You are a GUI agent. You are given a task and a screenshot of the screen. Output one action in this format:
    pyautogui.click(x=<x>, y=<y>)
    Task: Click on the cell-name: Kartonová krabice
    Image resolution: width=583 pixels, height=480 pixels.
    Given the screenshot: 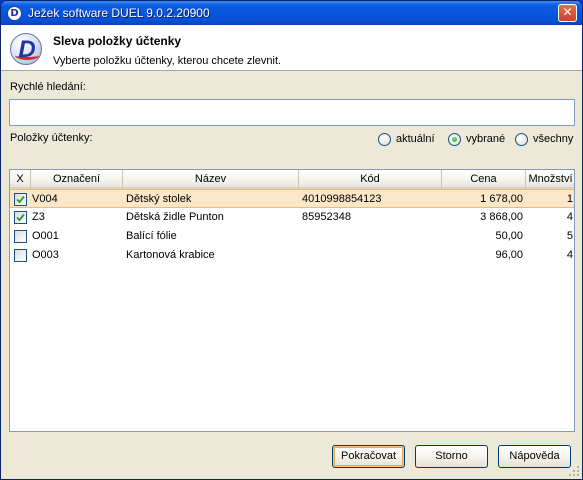 What is the action you would take?
    pyautogui.click(x=170, y=255)
    